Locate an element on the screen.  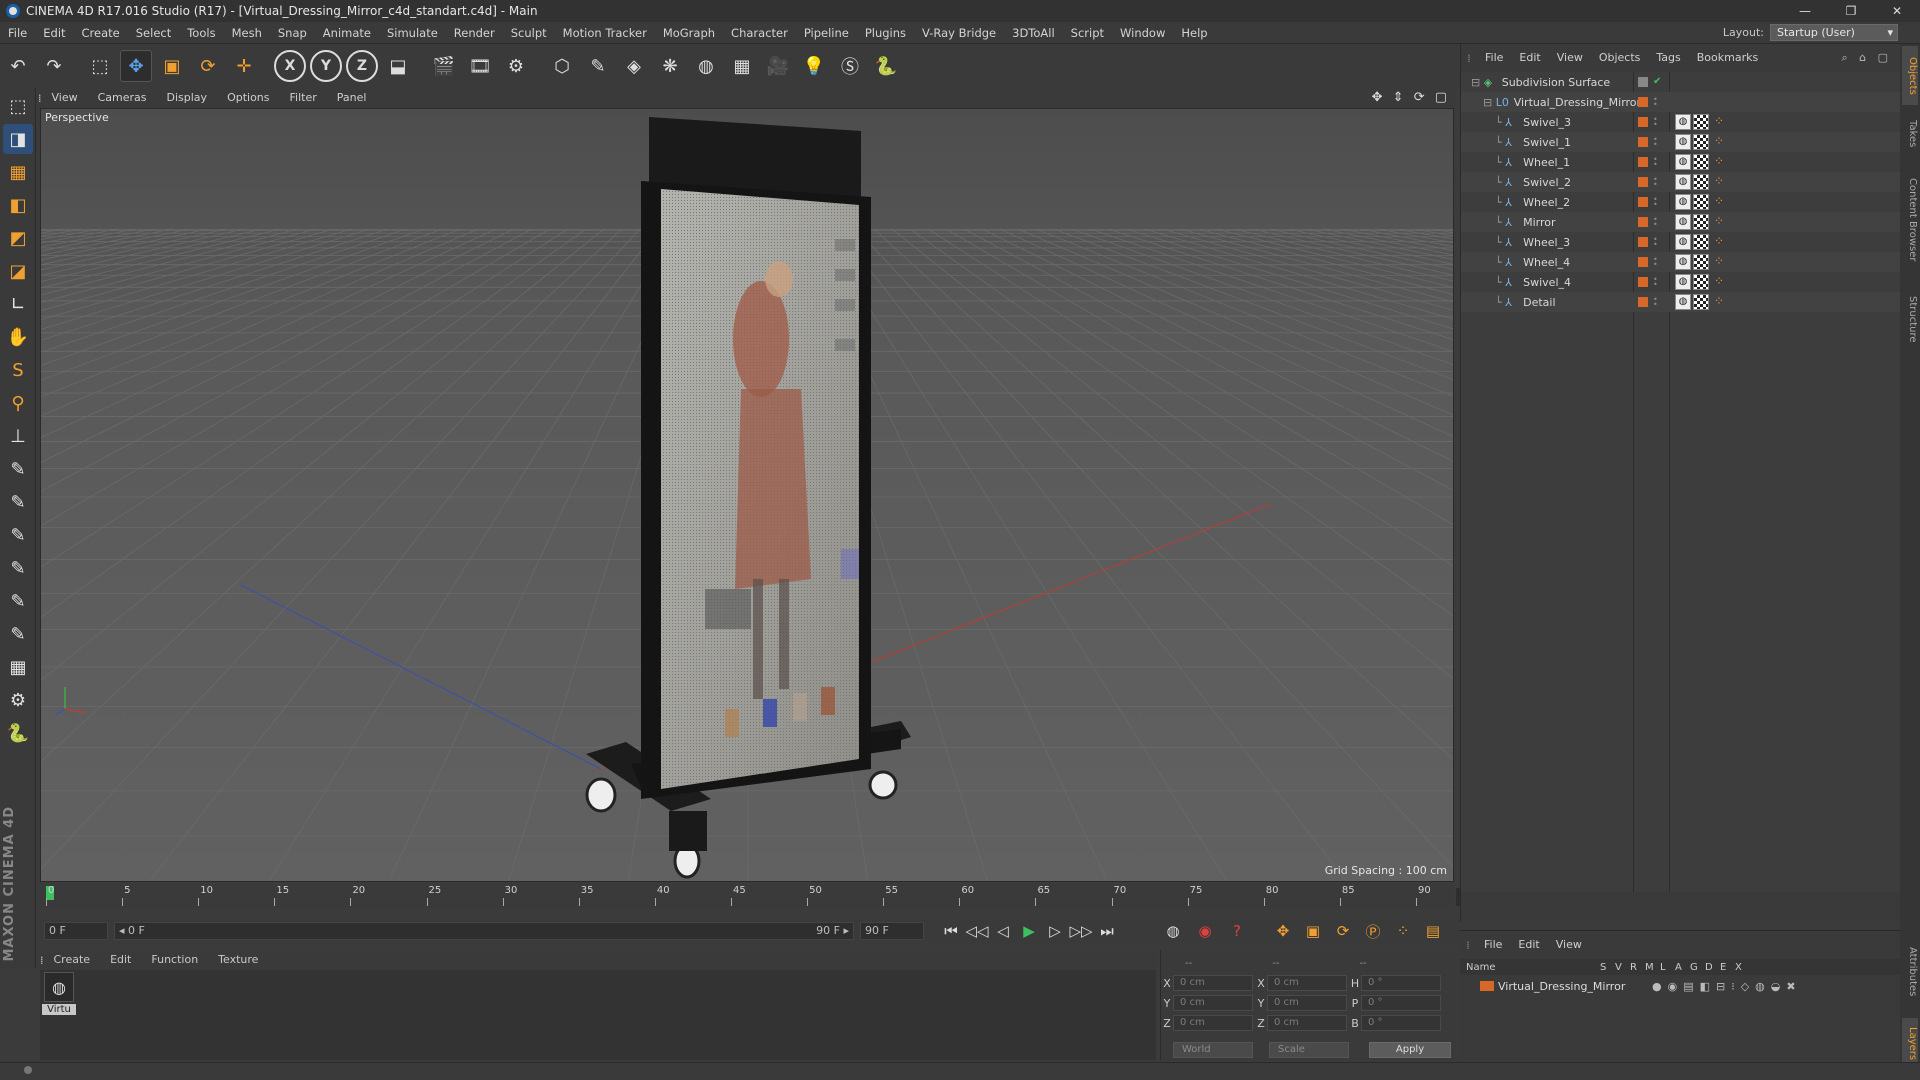
layer-column-header: Name is located at coordinates (1530, 967).